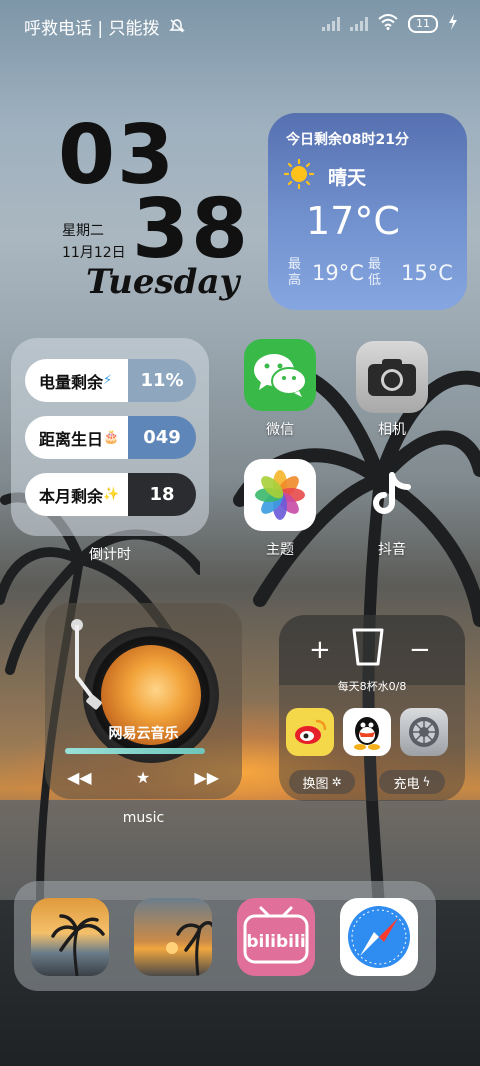 This screenshot has width=480, height=1066. I want to click on douyin-app-icon, so click(392, 495).